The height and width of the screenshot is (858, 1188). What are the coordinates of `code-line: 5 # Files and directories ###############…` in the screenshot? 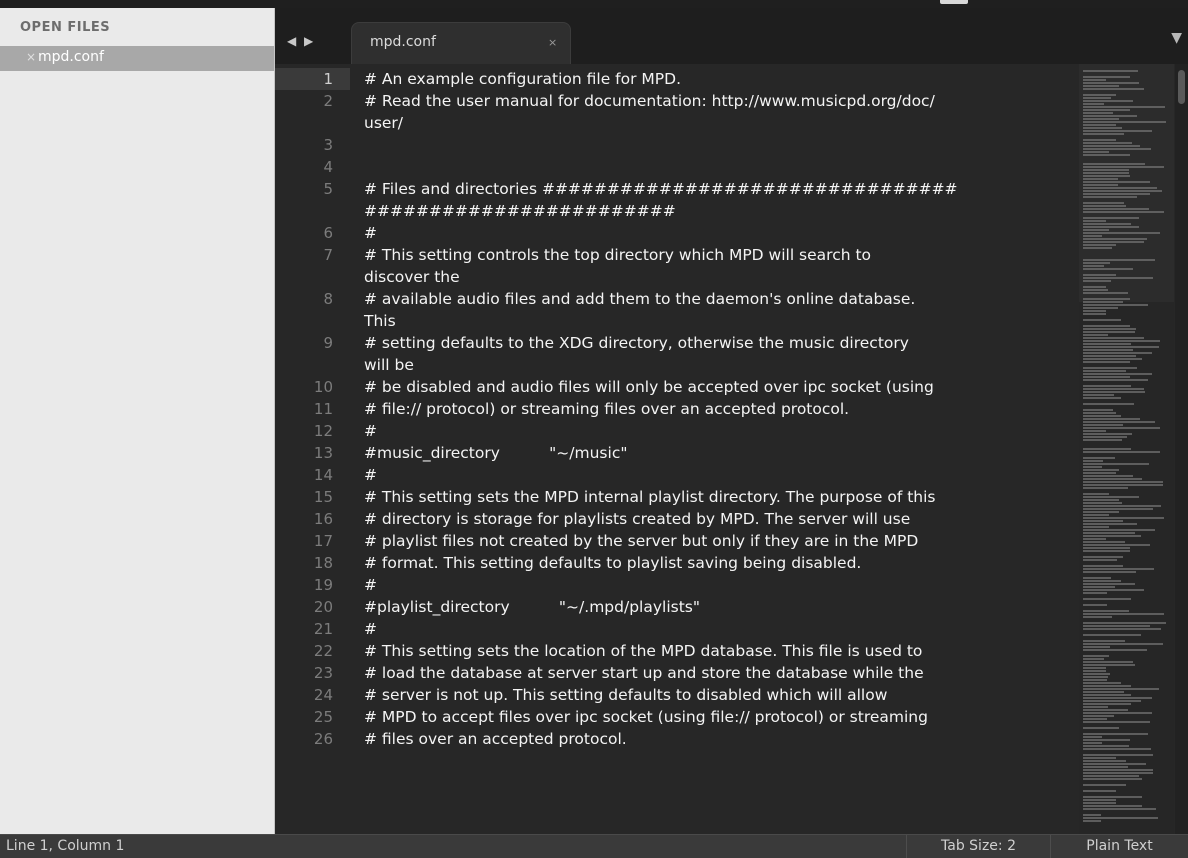 It's located at (677, 200).